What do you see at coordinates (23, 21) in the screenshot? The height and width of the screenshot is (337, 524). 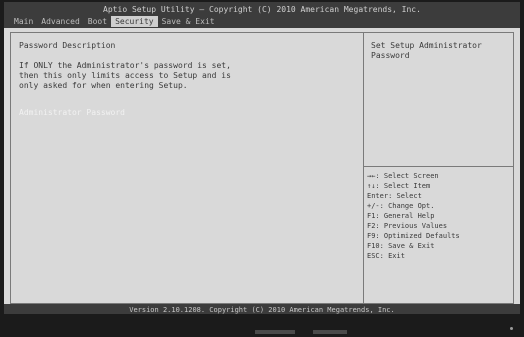 I see `tab-main: Main` at bounding box center [23, 21].